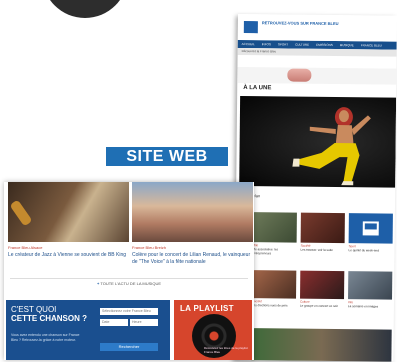  I want to click on news-item: Info La semaine en images, so click(370, 290).